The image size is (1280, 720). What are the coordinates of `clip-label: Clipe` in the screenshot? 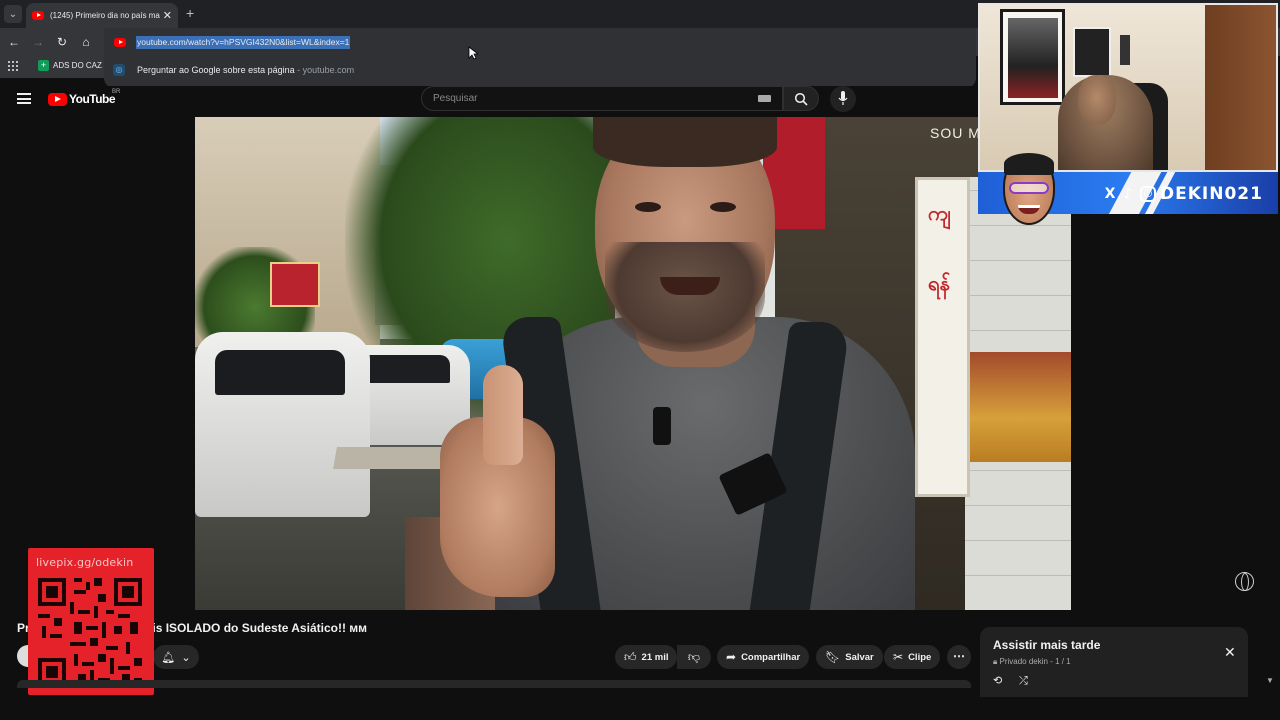 It's located at (920, 657).